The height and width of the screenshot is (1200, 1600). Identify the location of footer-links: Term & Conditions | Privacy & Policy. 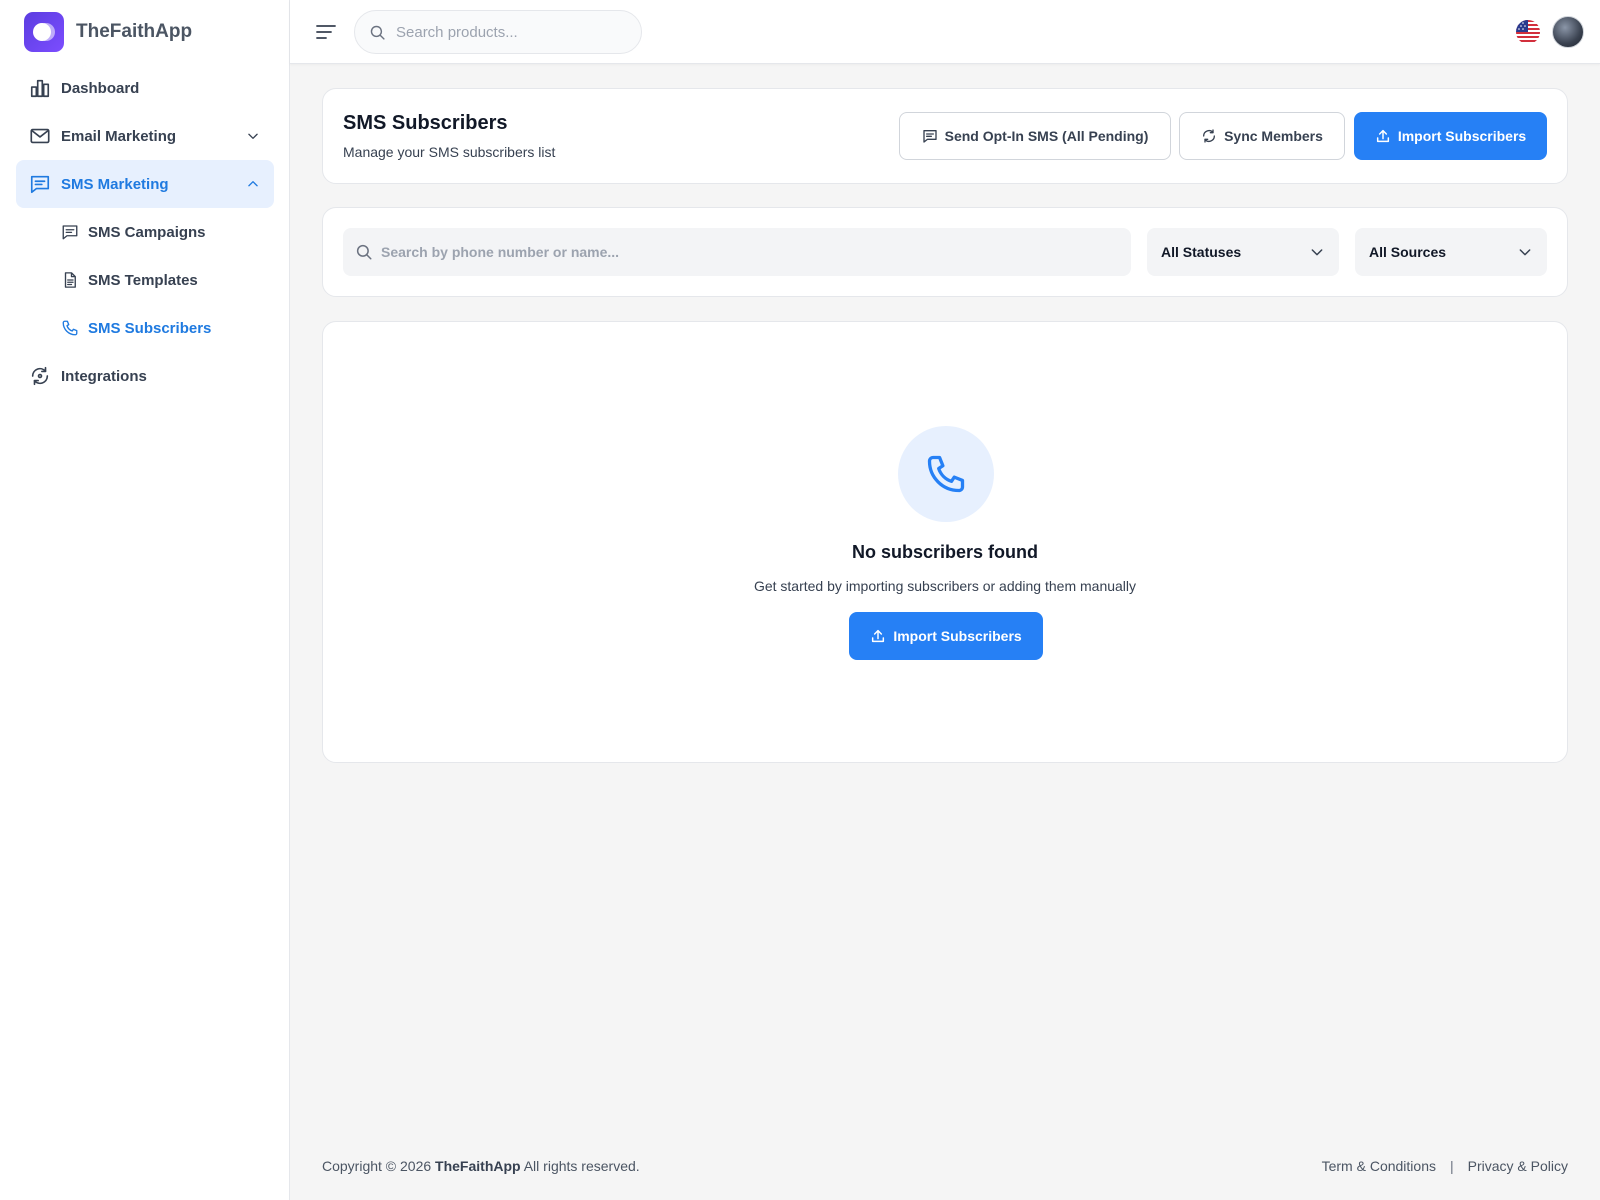
(1445, 1166).